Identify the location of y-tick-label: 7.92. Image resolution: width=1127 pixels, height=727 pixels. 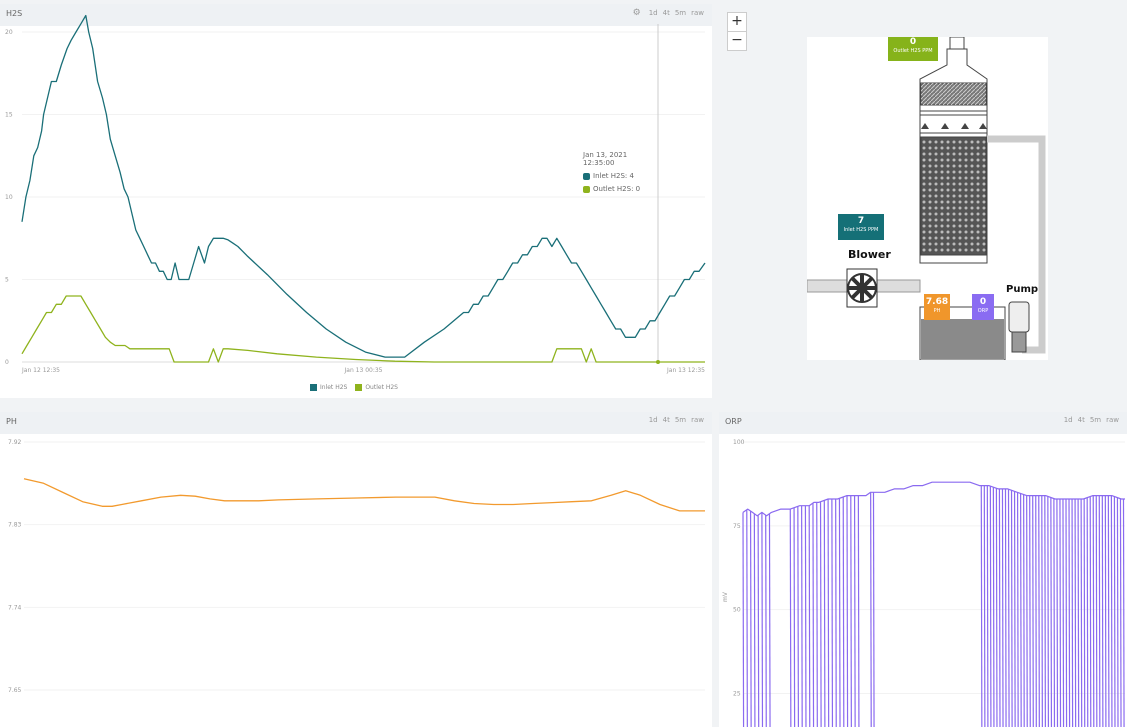
(15, 442).